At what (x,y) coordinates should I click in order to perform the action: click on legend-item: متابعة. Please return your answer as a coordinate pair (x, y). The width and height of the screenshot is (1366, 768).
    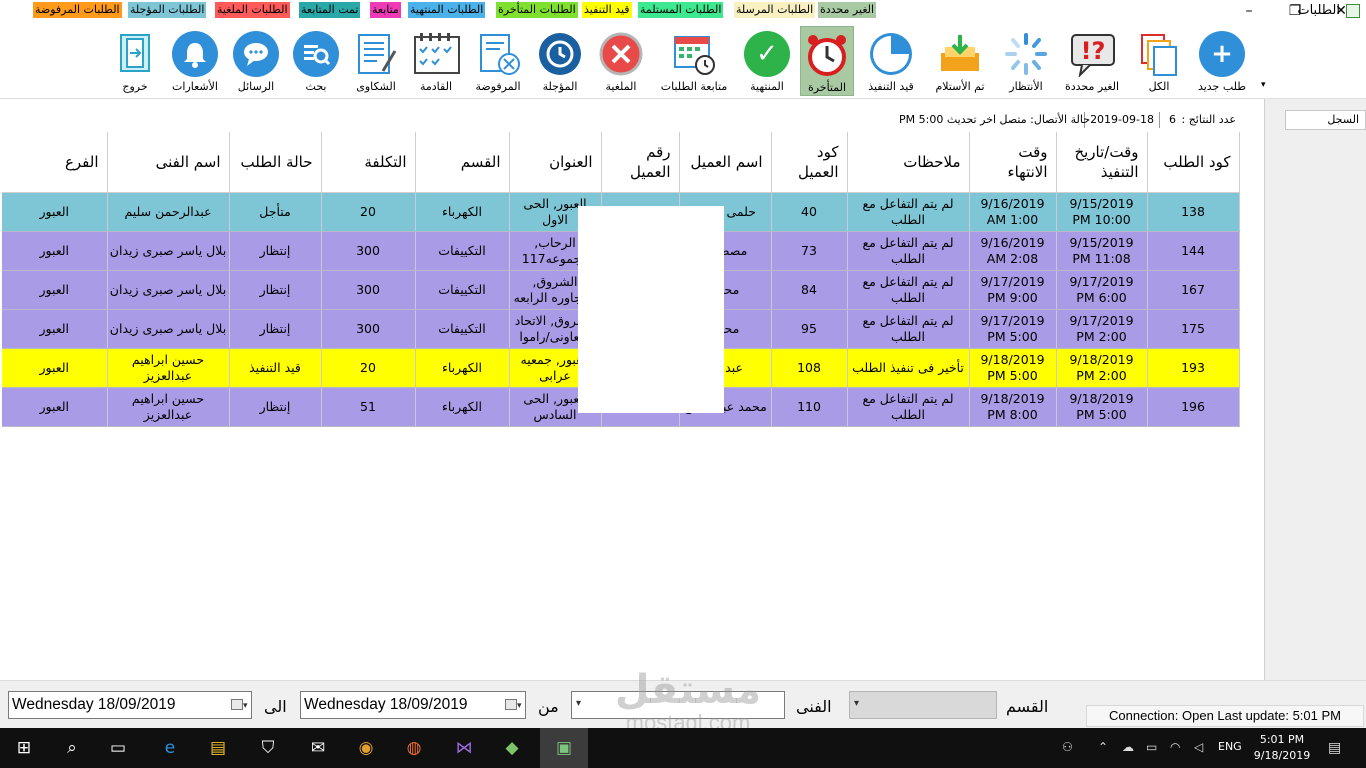
    Looking at the image, I should click on (385, 10).